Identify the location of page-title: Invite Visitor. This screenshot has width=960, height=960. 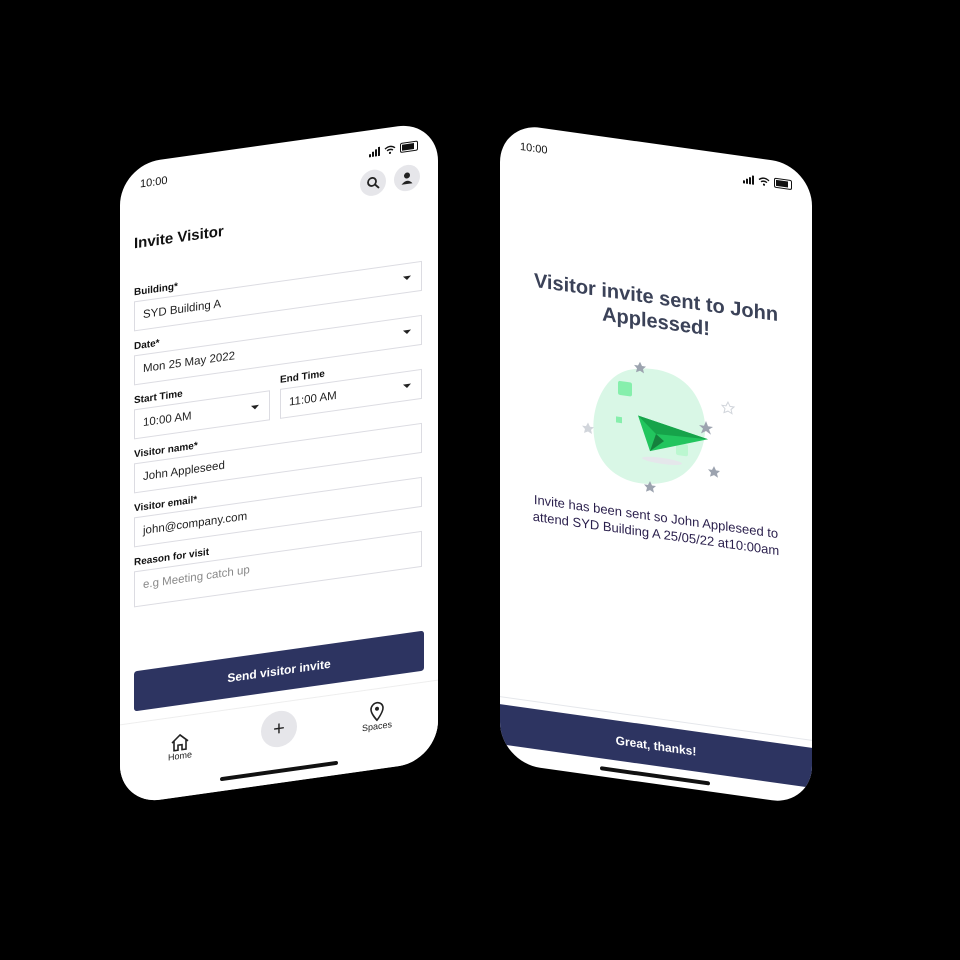
(179, 237).